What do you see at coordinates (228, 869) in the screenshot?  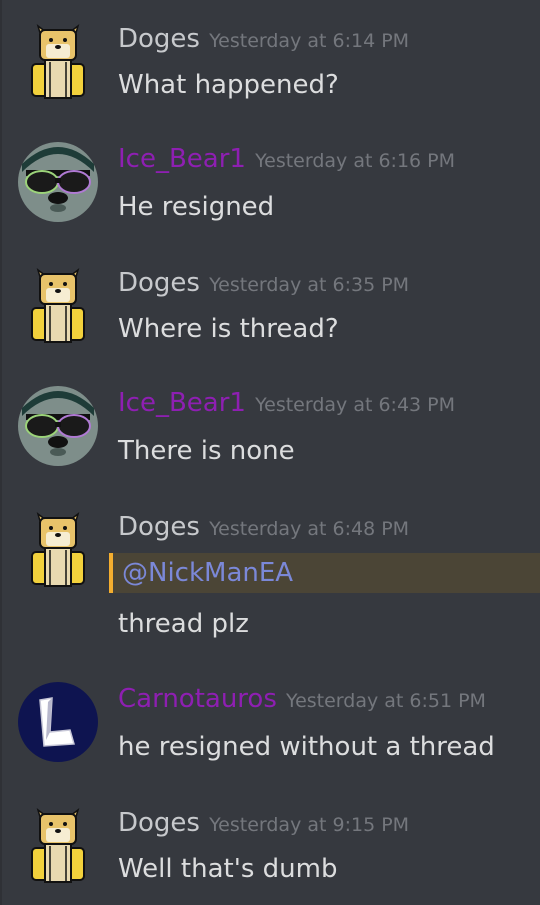 I see `message-text: Well that's dumb` at bounding box center [228, 869].